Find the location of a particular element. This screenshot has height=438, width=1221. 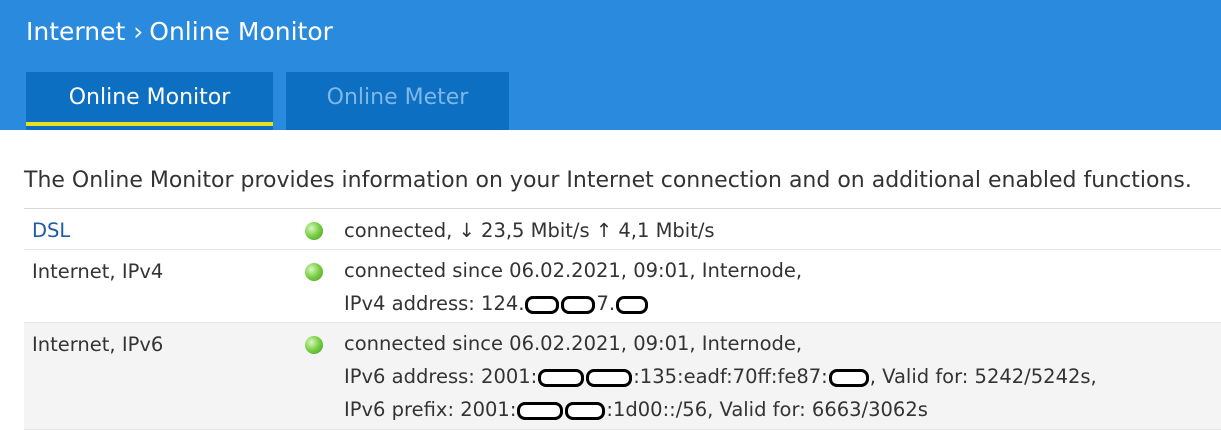

chevron-right-icon: › is located at coordinates (138, 31).